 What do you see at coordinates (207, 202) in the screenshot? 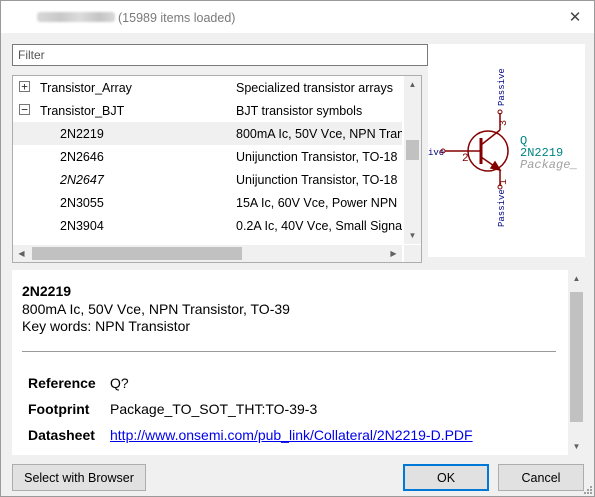
I see `tree-symbol-row: 2N3055 15A Ic, 60V Vce, Power NPN` at bounding box center [207, 202].